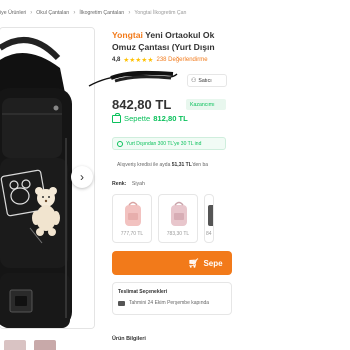 The height and width of the screenshot is (350, 350). I want to click on credit-prefix: Alışveriş kredisi ile ayda, so click(144, 165).